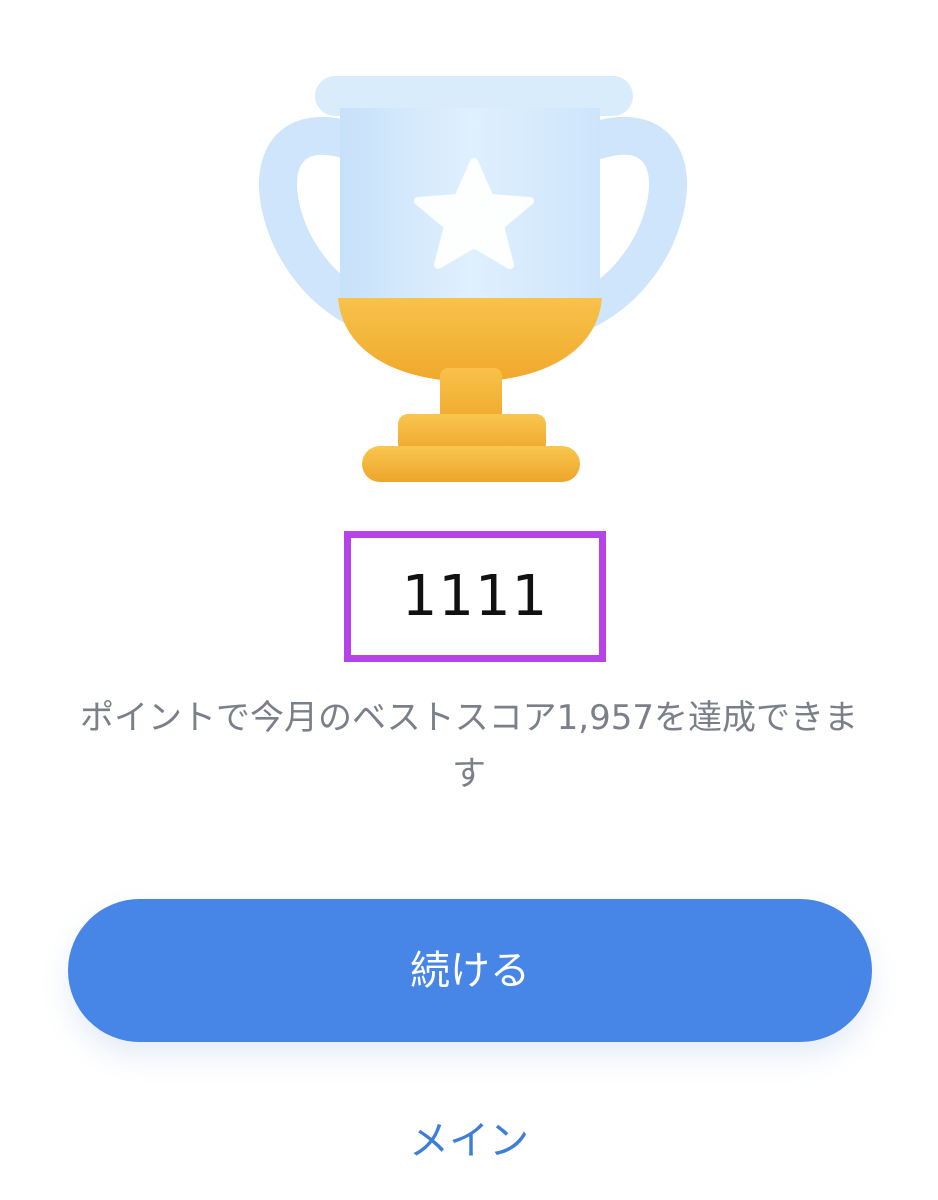  I want to click on continue-button: 続ける, so click(470, 970).